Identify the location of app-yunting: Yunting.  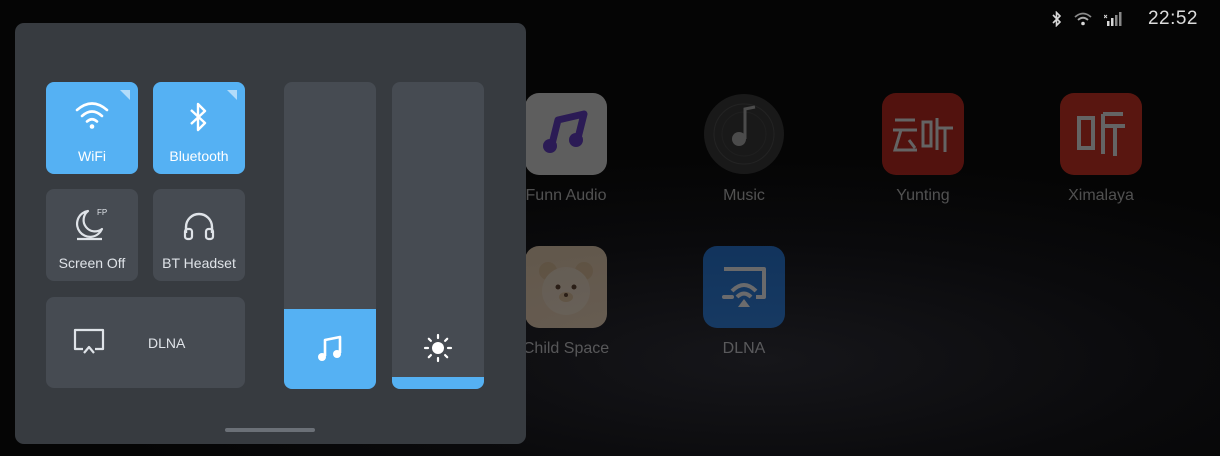
(923, 149).